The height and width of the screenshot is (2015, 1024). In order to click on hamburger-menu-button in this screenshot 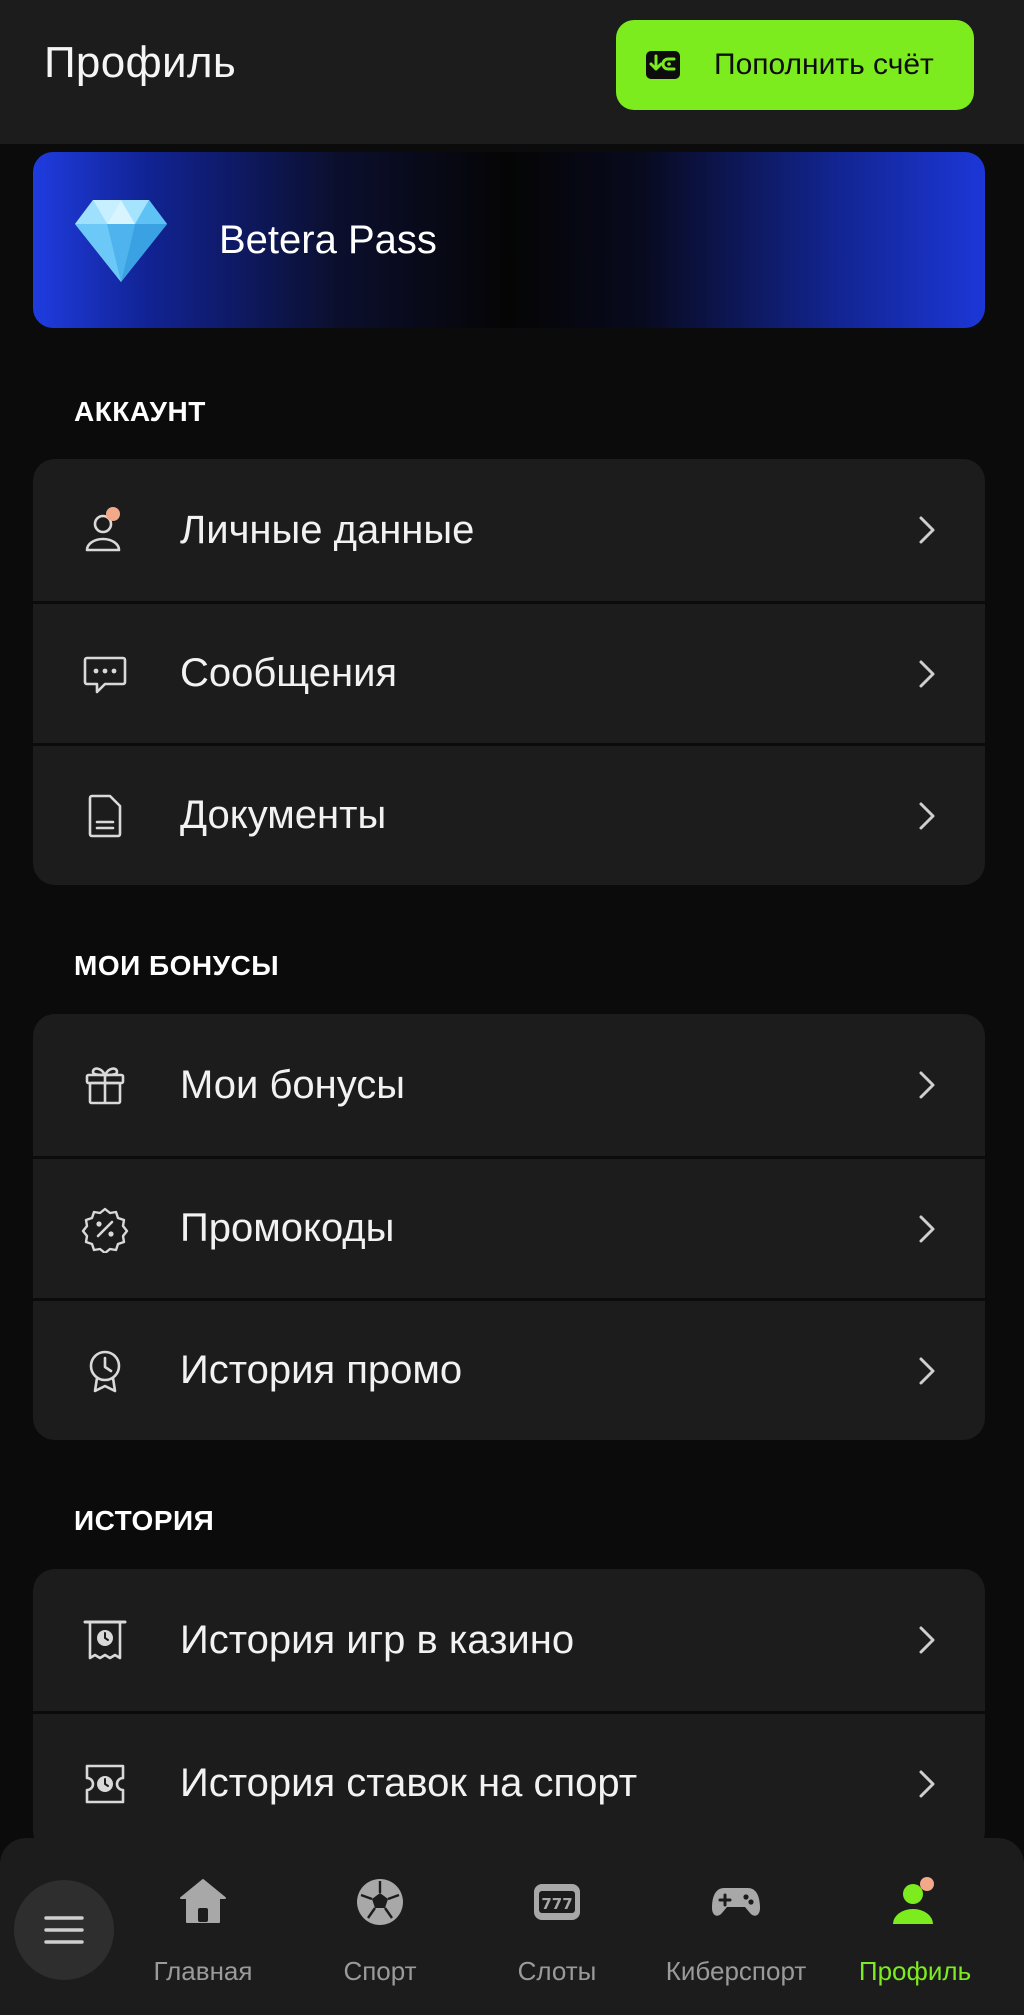, I will do `click(64, 1930)`.